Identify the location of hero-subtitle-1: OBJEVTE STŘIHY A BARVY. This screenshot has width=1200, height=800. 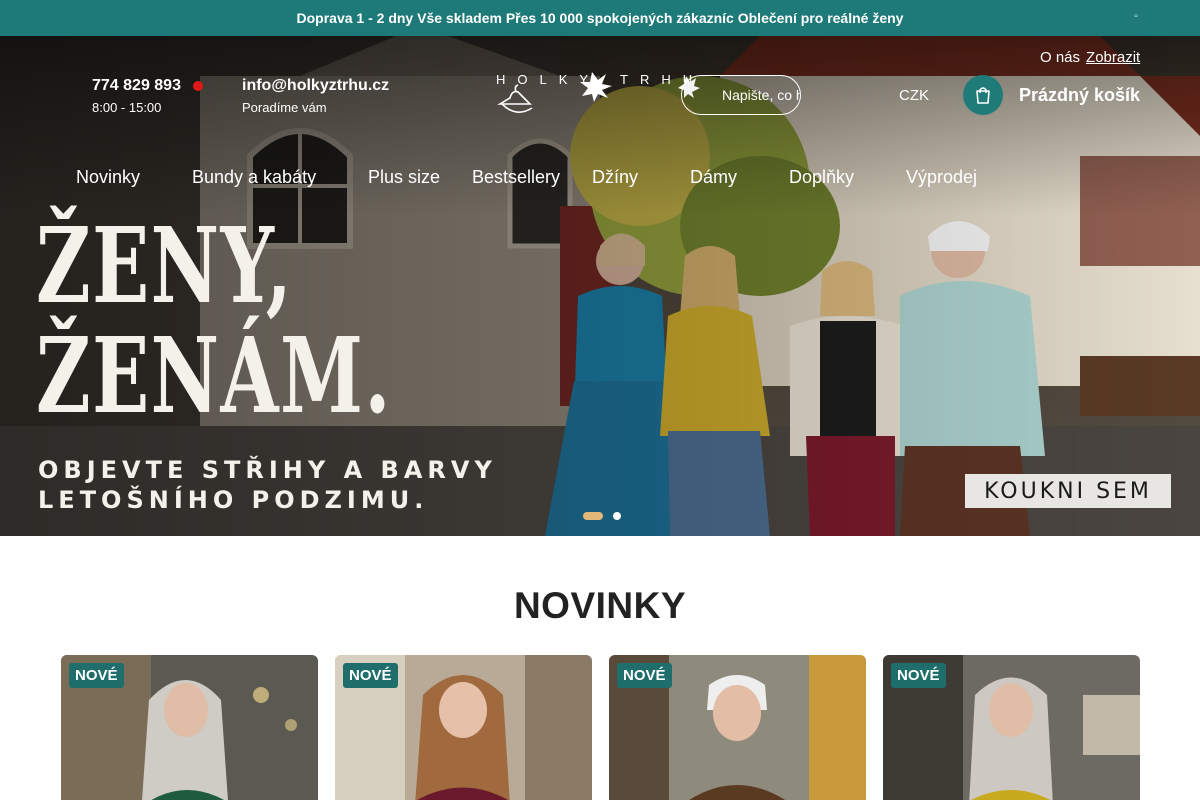
(267, 470).